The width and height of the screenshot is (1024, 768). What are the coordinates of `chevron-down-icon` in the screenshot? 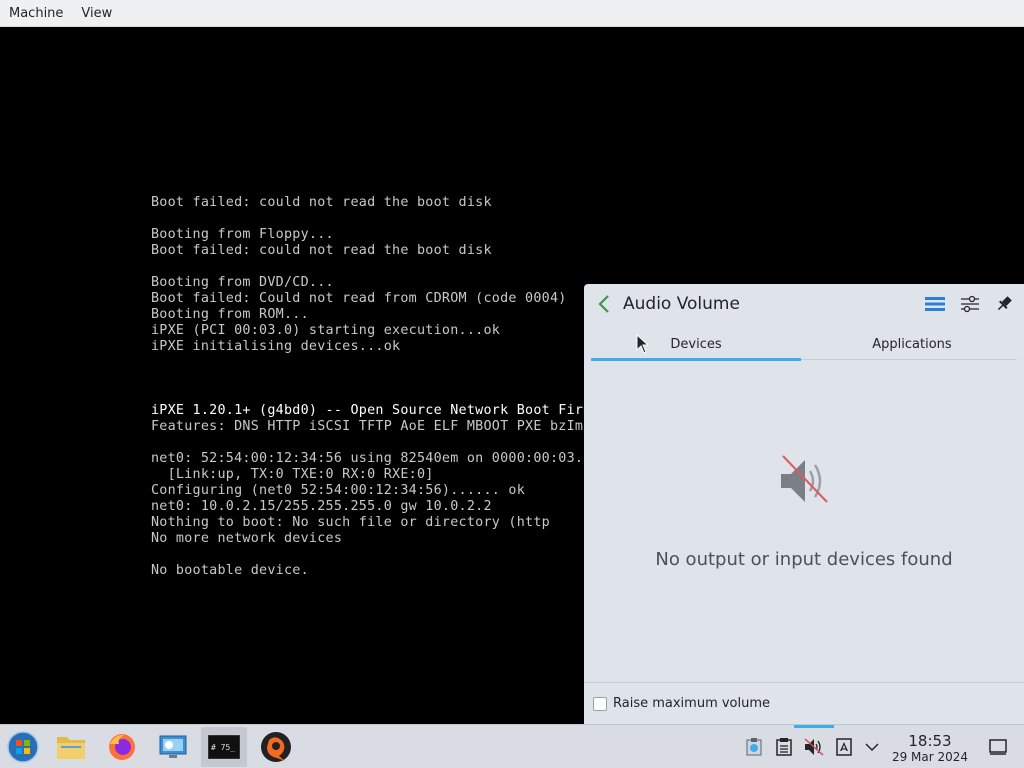 It's located at (872, 747).